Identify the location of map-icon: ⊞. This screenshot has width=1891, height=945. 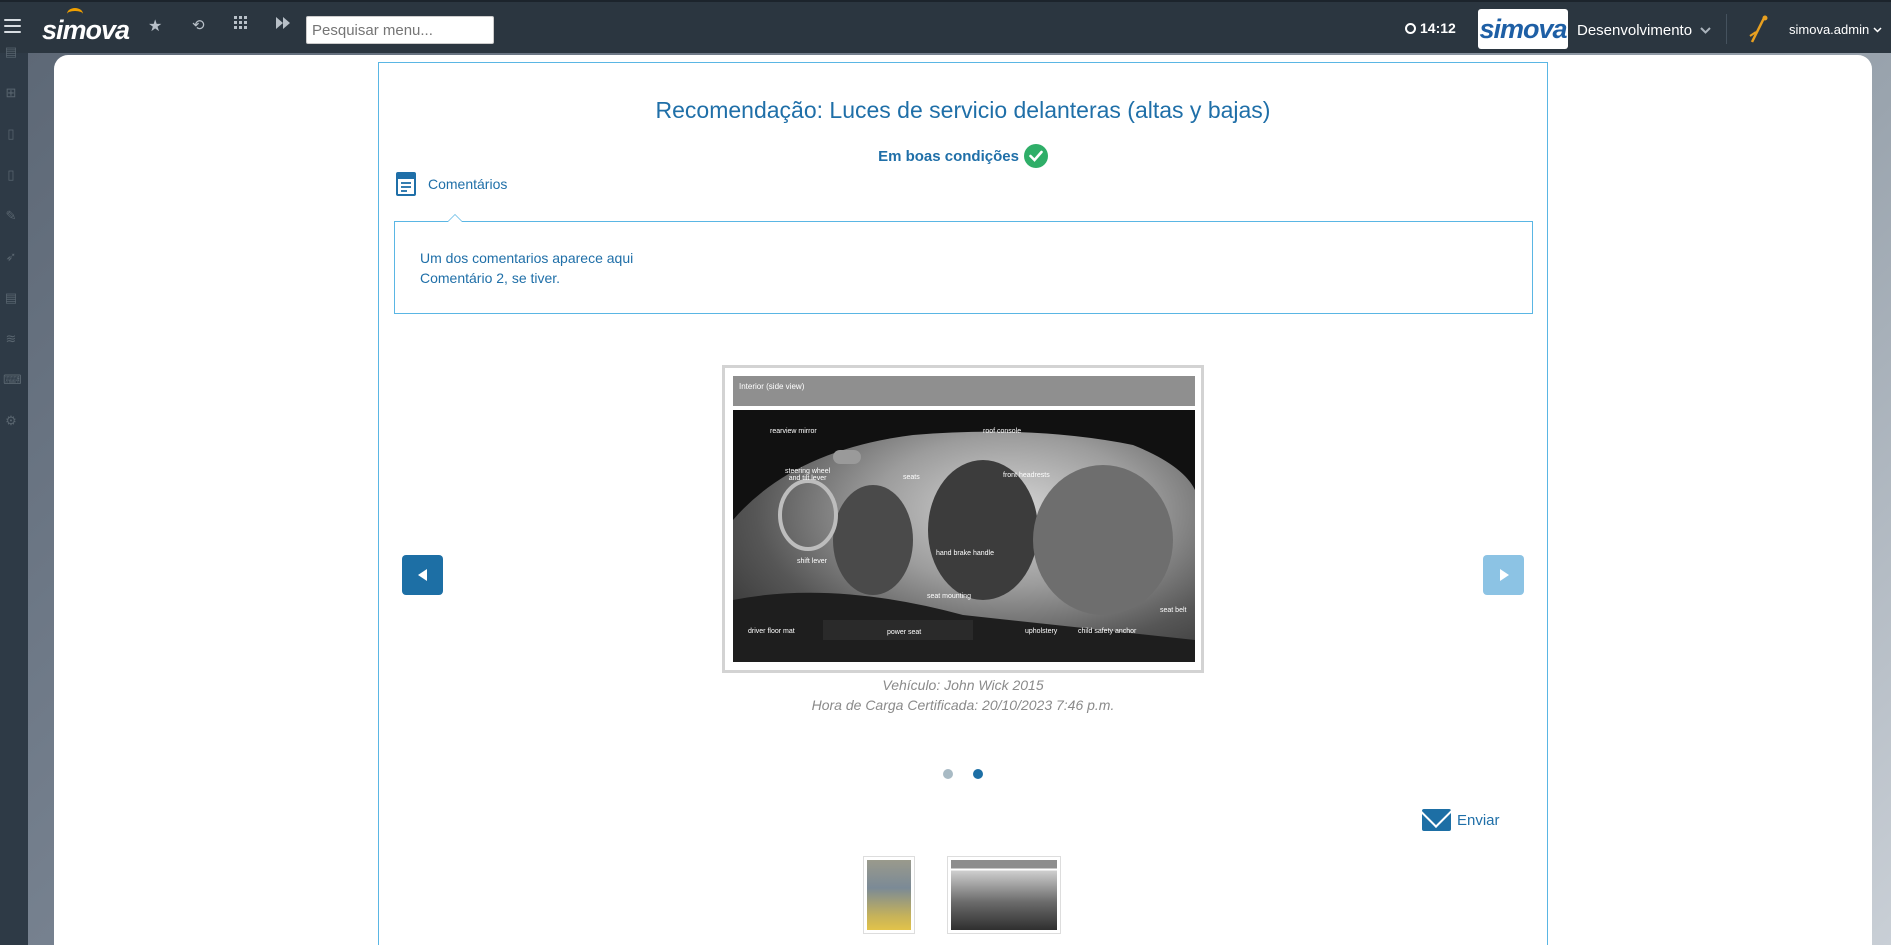
(11, 93).